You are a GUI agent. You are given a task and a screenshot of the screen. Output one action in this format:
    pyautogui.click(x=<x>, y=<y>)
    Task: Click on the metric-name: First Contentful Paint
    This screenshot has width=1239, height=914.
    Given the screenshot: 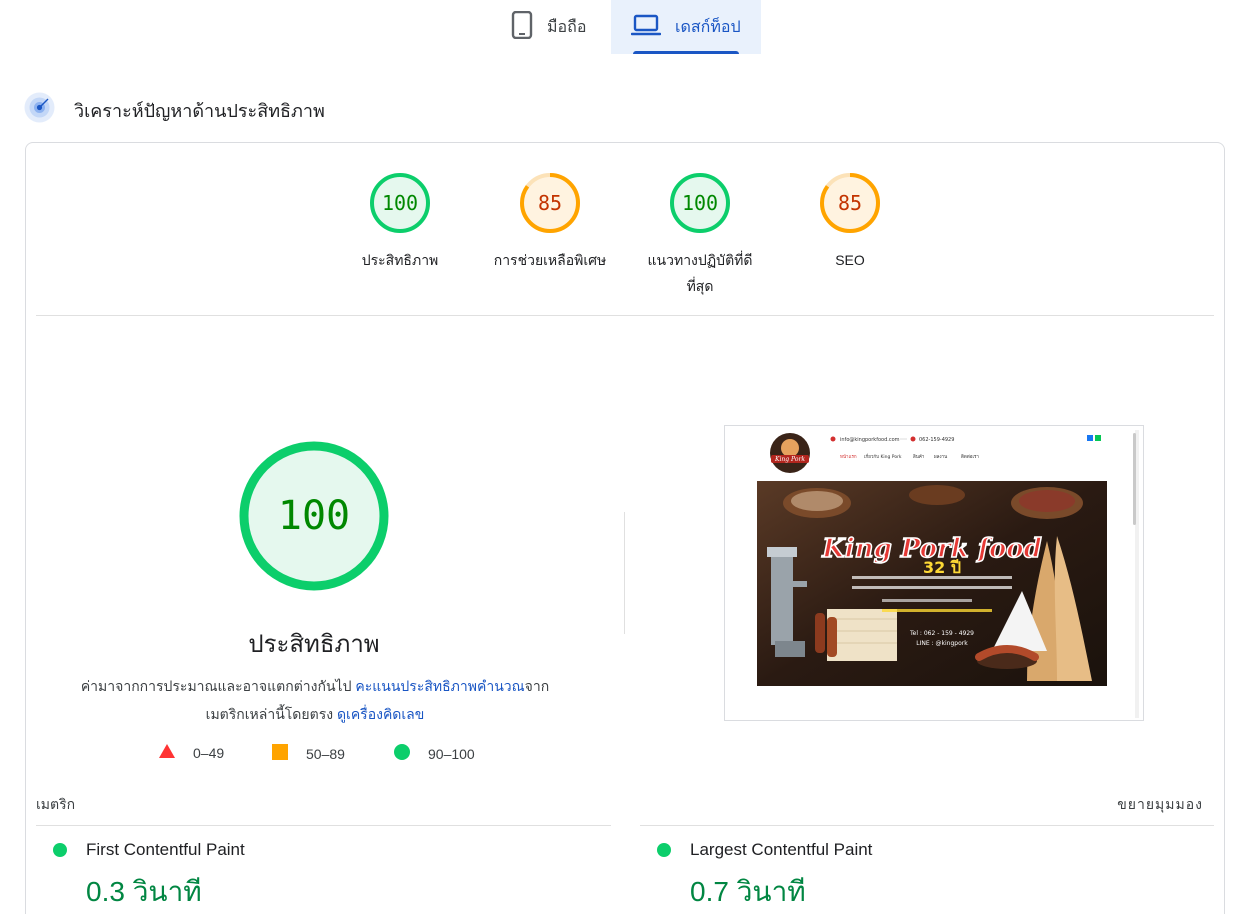 What is the action you would take?
    pyautogui.click(x=165, y=849)
    